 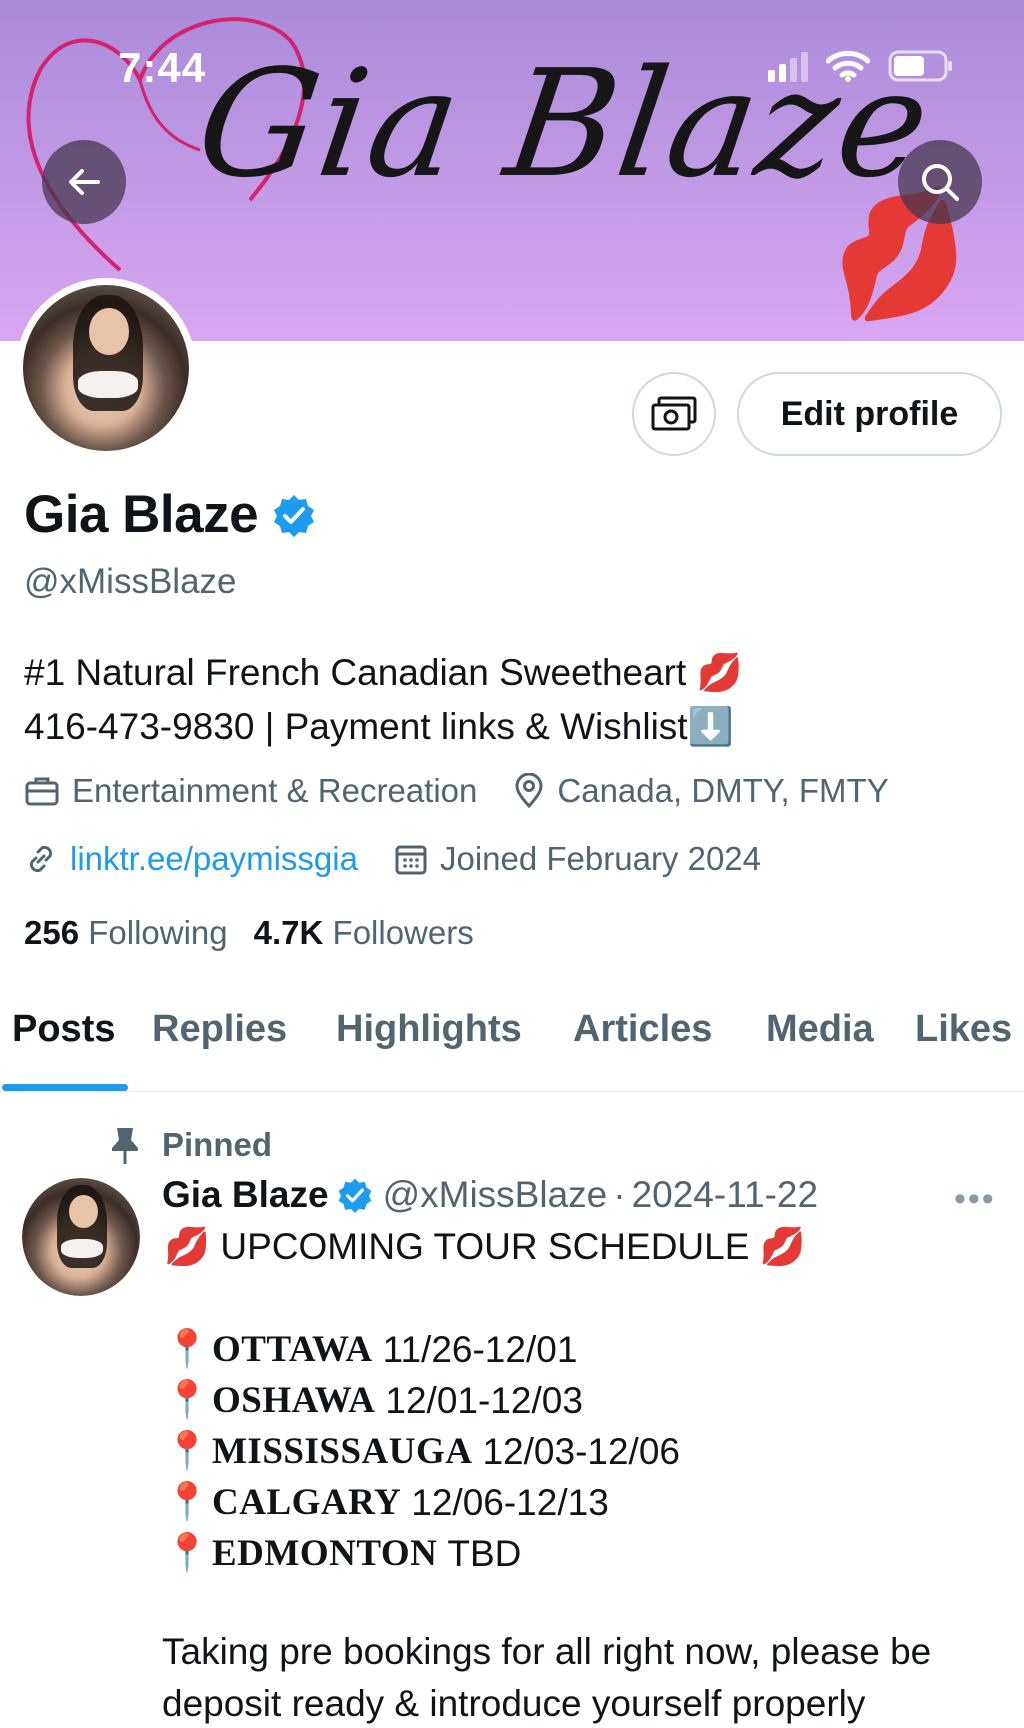 I want to click on tab-articles: Articles, so click(x=642, y=1029).